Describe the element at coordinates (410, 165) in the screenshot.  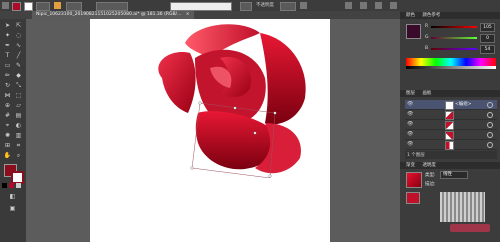
I see `tab-gradient: 渐变` at that location.